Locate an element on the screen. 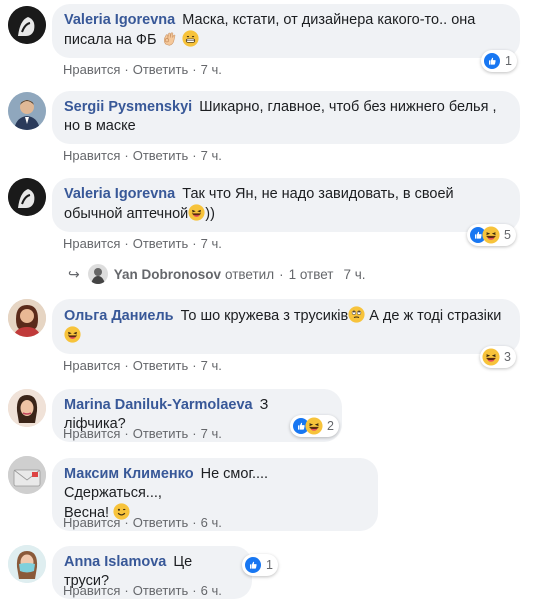  reply-verb: ответил is located at coordinates (250, 274).